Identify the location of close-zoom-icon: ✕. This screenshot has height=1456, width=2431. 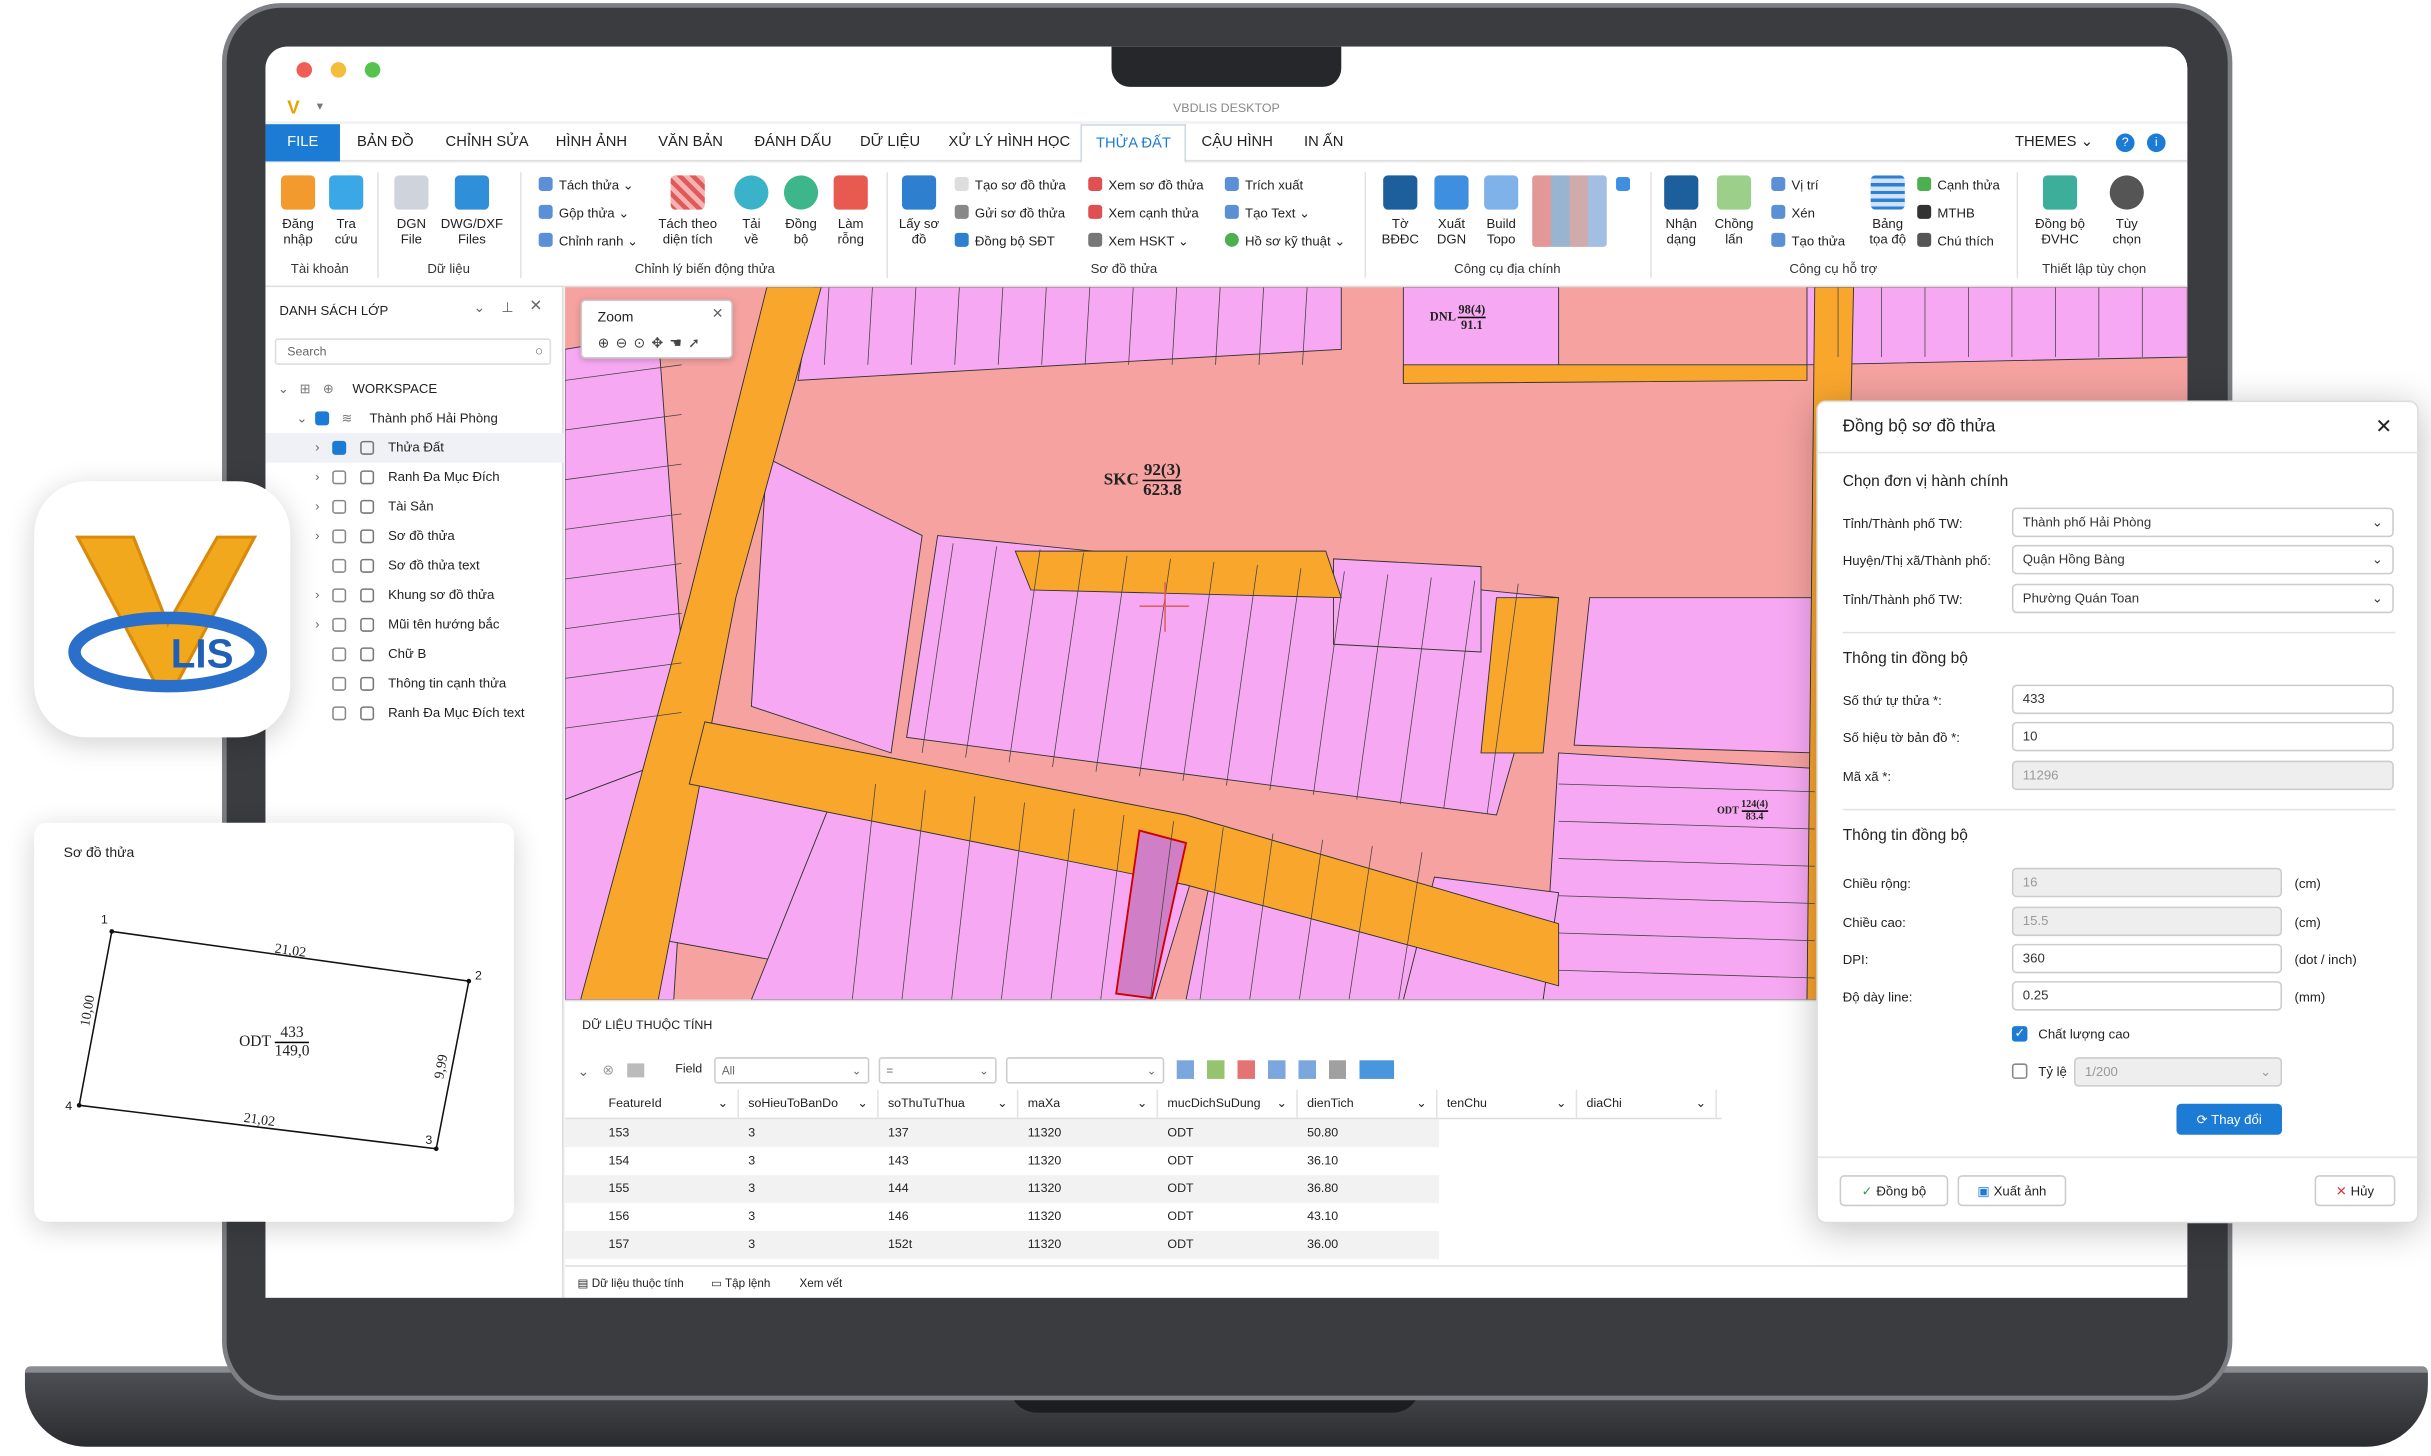
(718, 314).